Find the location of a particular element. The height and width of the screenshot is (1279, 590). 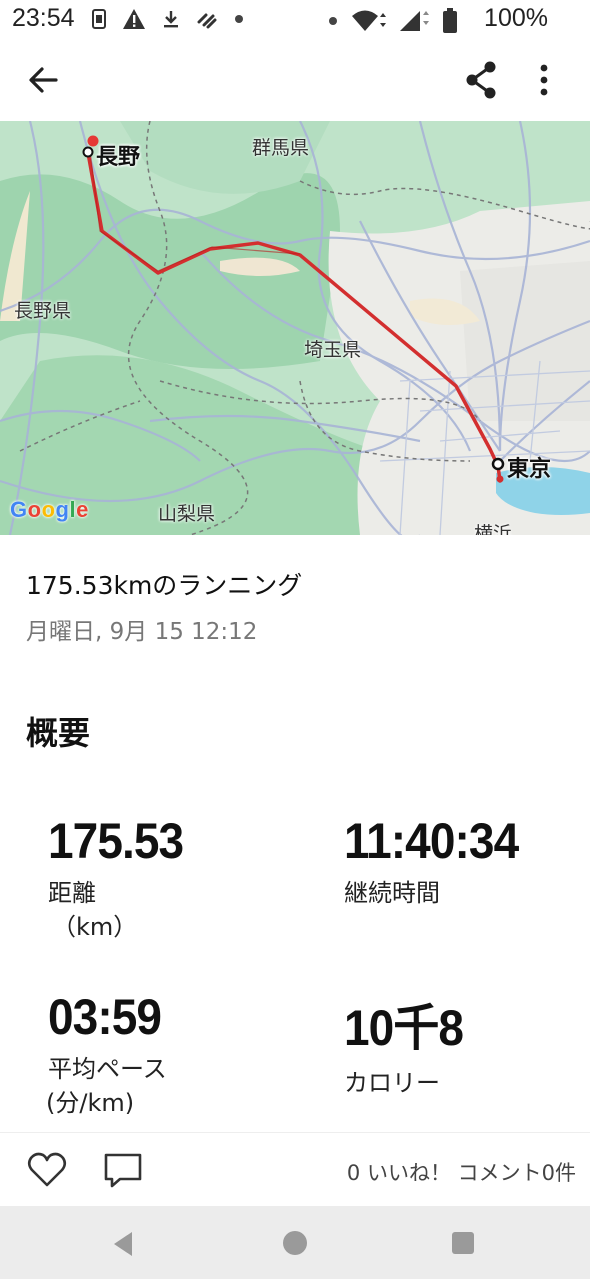

signal-icon is located at coordinates (414, 21).